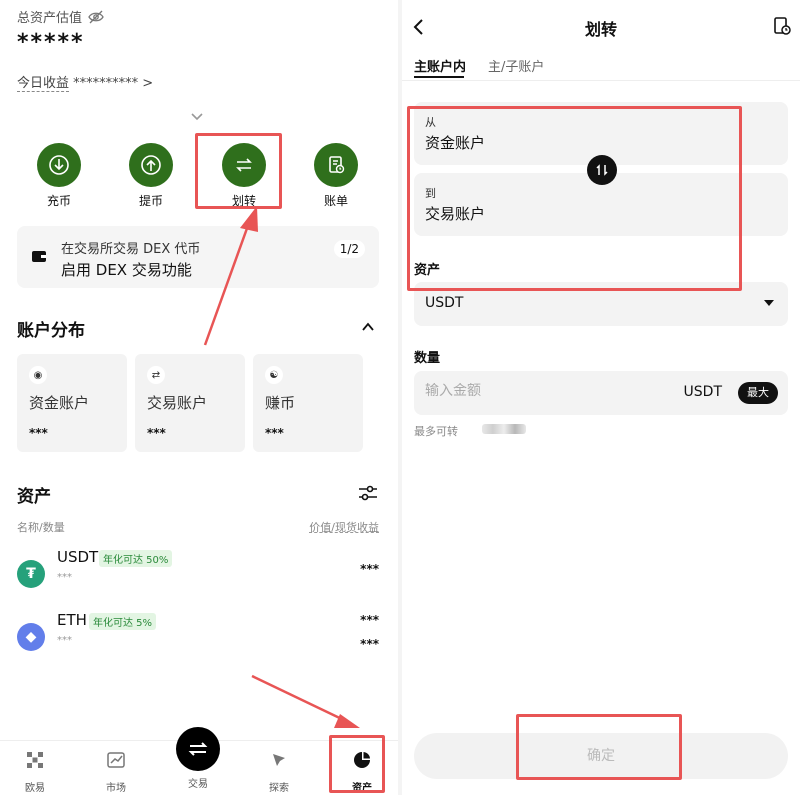 The height and width of the screenshot is (795, 800). Describe the element at coordinates (279, 788) in the screenshot. I see `tab-label: 探索` at that location.